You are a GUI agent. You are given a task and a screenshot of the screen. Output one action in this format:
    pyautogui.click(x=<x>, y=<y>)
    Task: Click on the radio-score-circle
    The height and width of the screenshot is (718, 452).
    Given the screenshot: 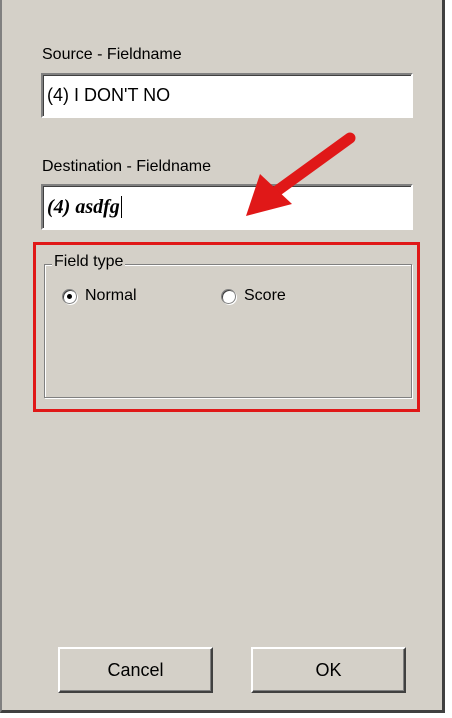 What is the action you would take?
    pyautogui.click(x=228, y=296)
    